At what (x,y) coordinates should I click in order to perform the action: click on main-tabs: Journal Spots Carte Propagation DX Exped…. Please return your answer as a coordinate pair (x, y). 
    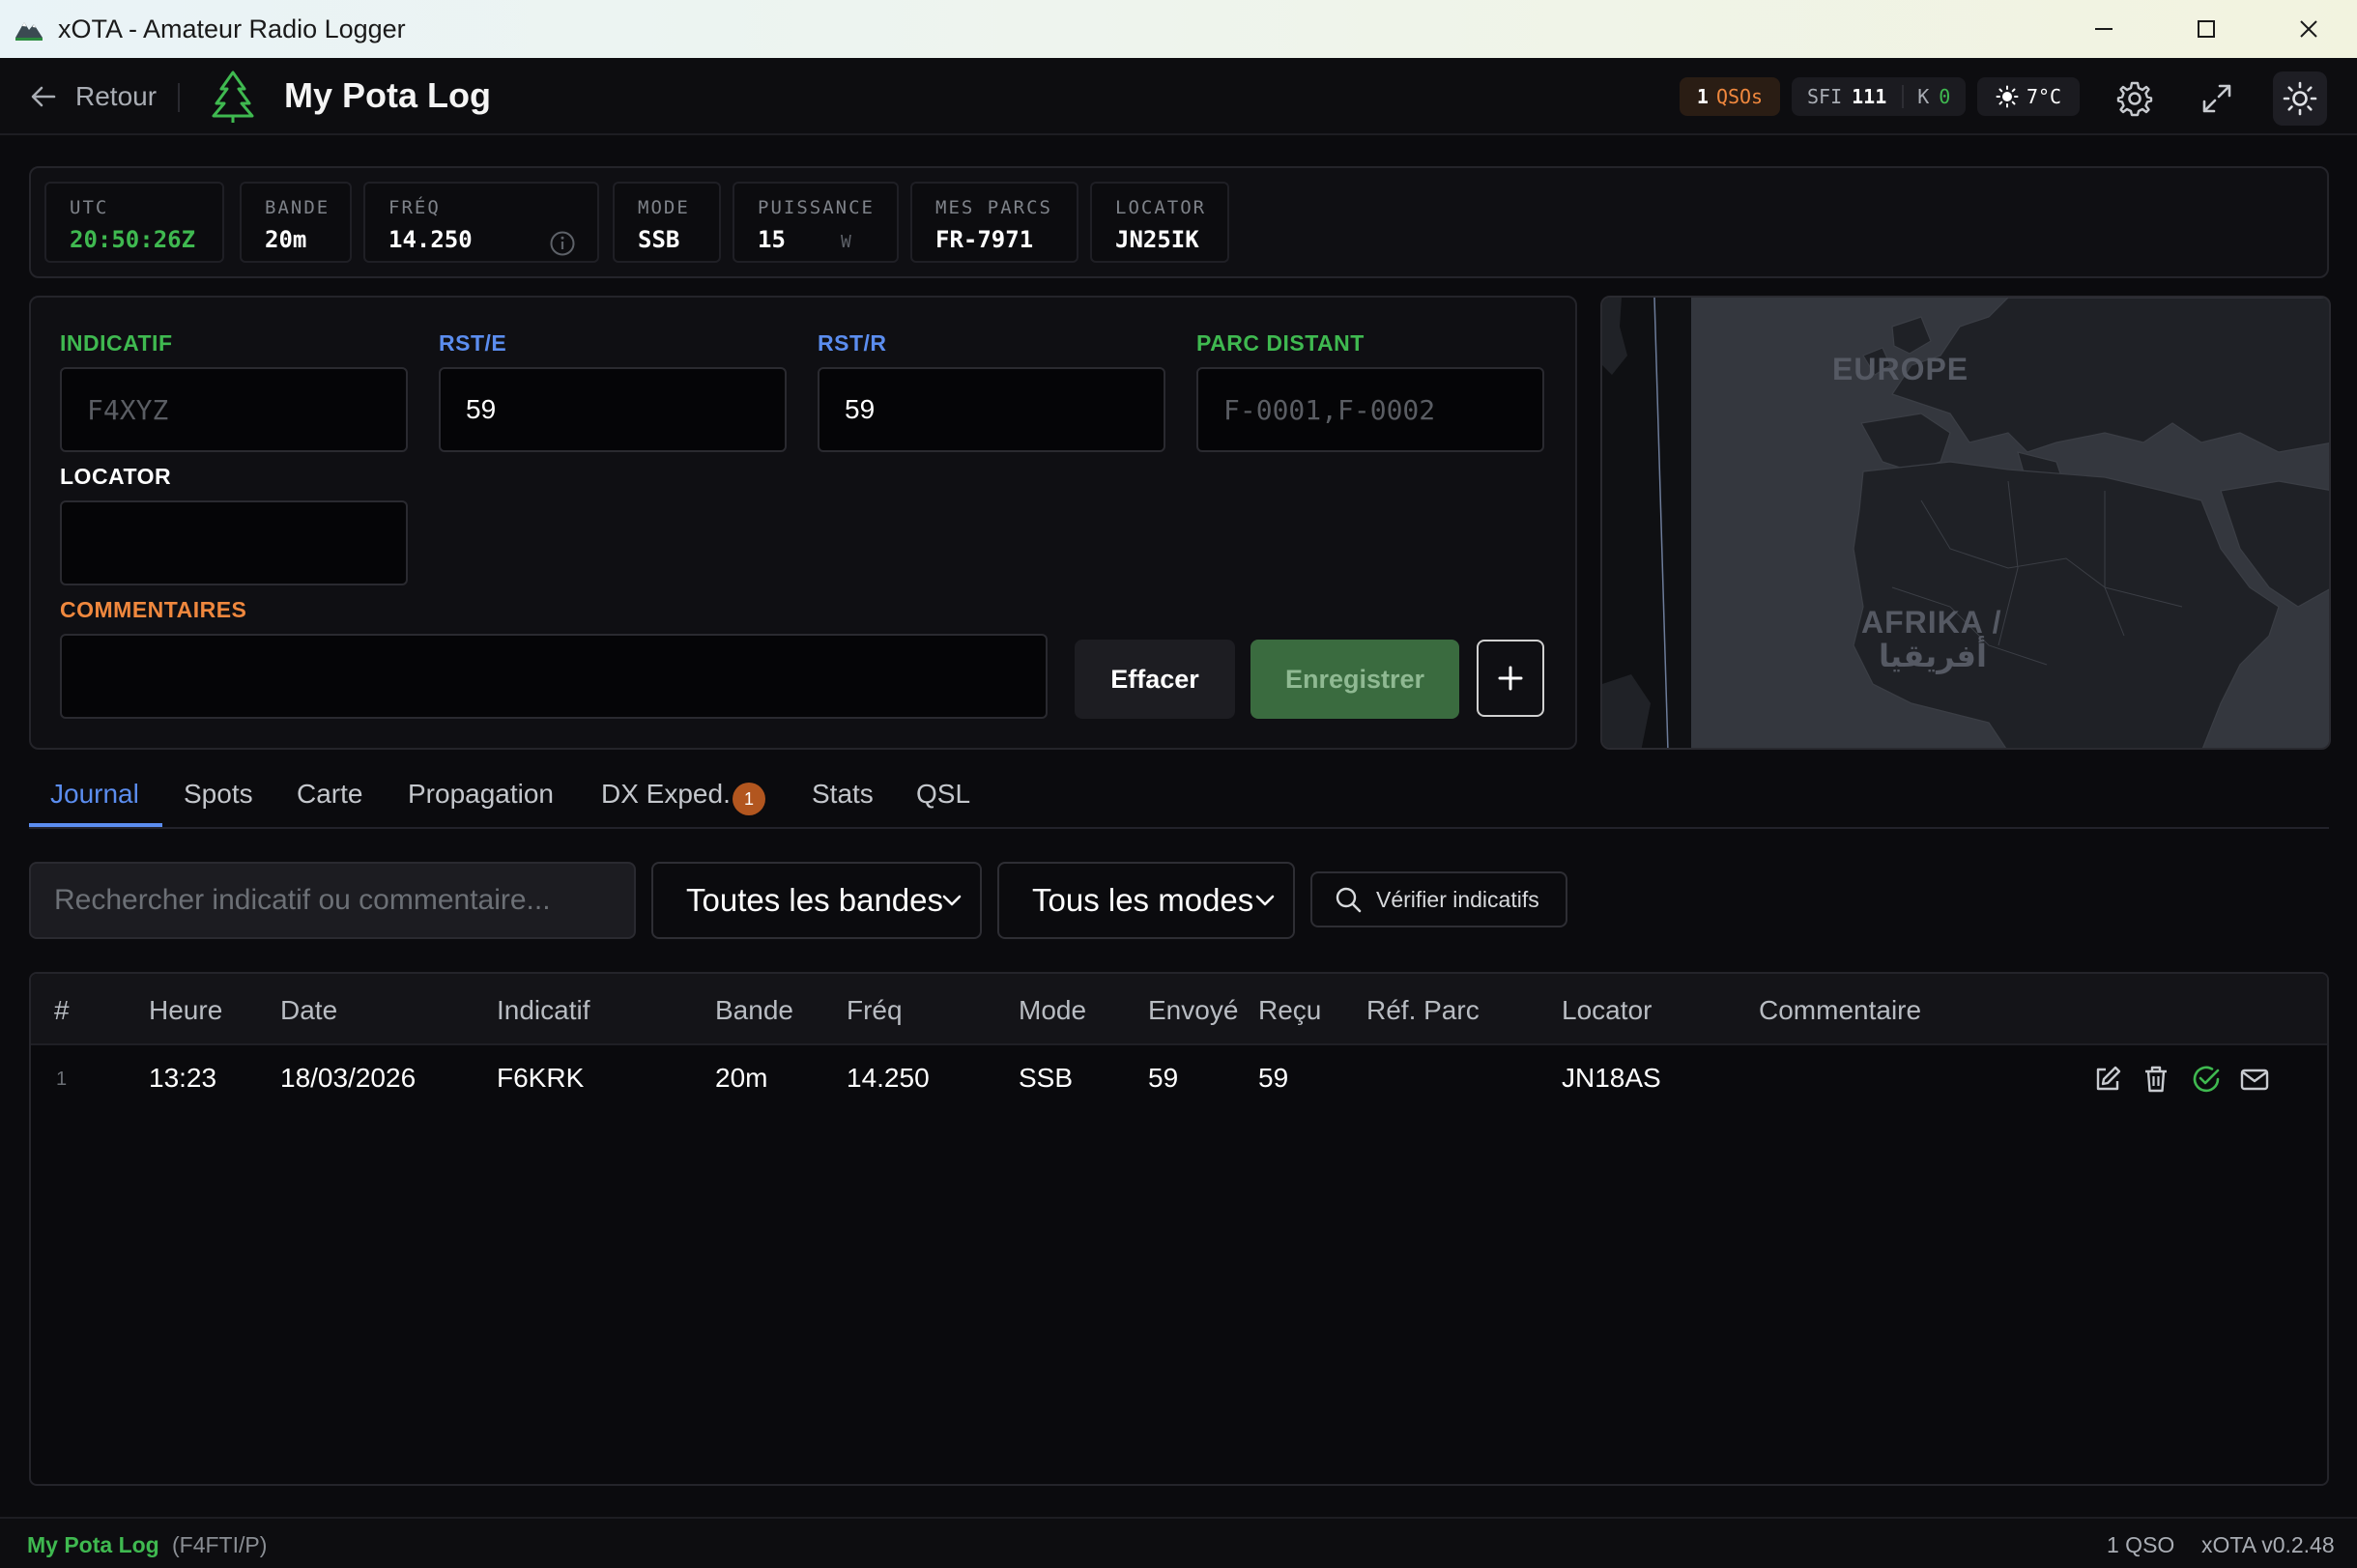
    Looking at the image, I should click on (1179, 799).